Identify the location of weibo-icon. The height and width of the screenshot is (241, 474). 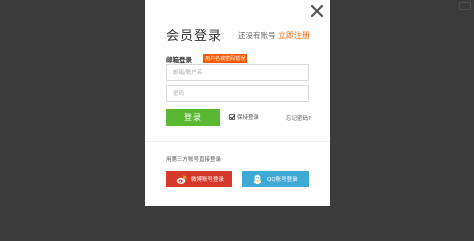
(181, 179).